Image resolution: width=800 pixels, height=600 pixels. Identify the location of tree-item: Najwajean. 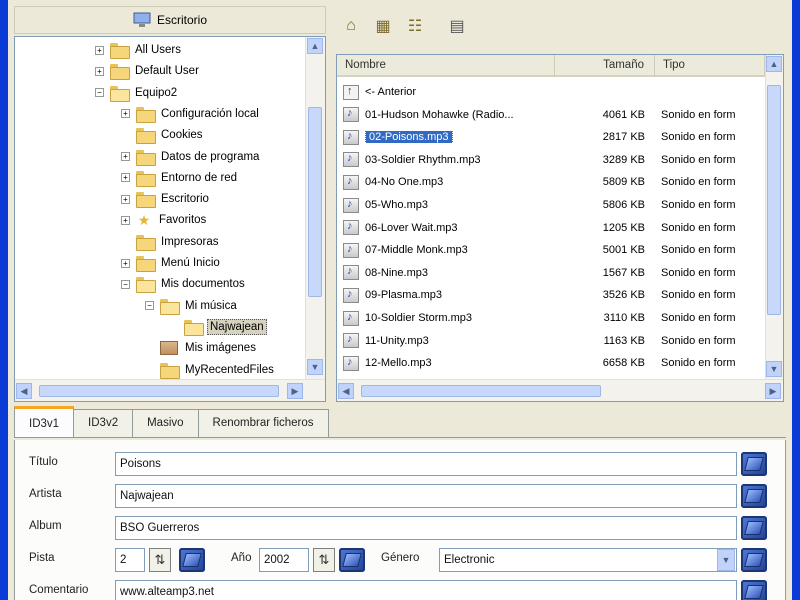
(218, 327).